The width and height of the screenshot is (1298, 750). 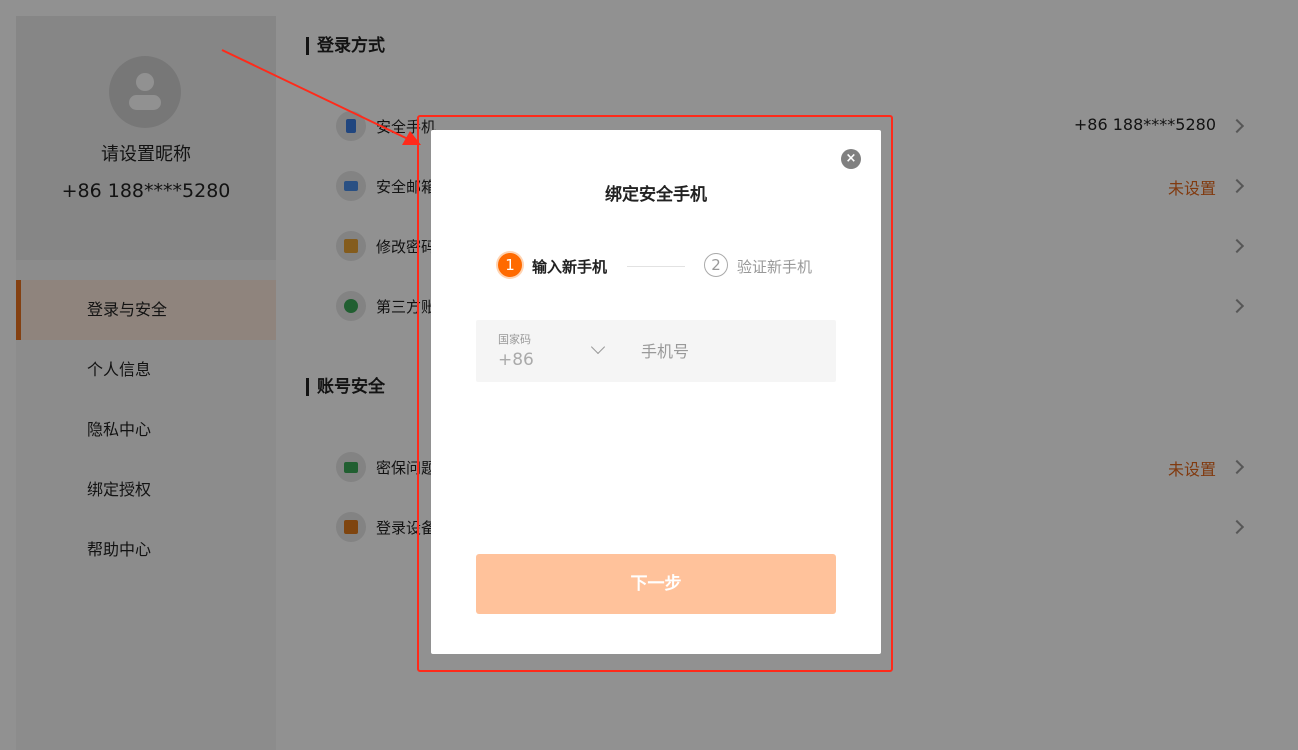 What do you see at coordinates (656, 195) in the screenshot?
I see `dialog-title: 绑定安全手机` at bounding box center [656, 195].